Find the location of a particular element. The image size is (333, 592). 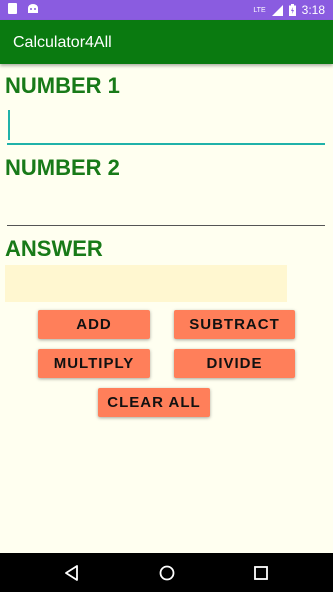

status-right: LTE 3:18 is located at coordinates (289, 10).